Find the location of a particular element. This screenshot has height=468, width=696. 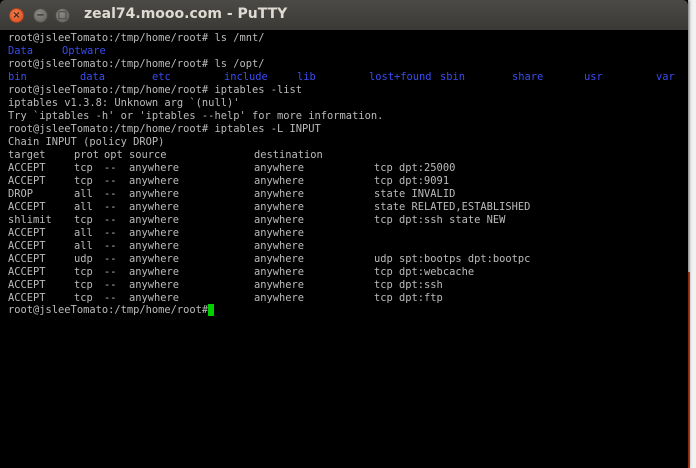

title-bar: × − □ zeal74.mooo.com - PuTTY is located at coordinates (344, 15).